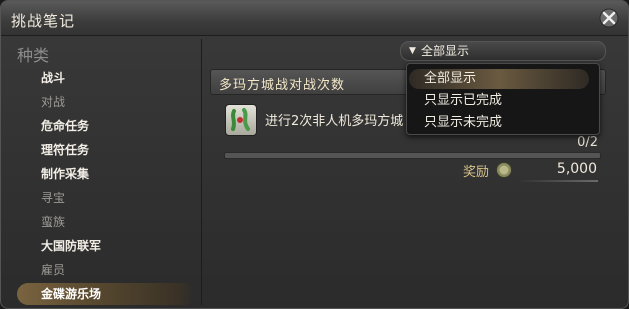 The width and height of the screenshot is (629, 309). What do you see at coordinates (106, 222) in the screenshot?
I see `sidebar-item: 蛮族` at bounding box center [106, 222].